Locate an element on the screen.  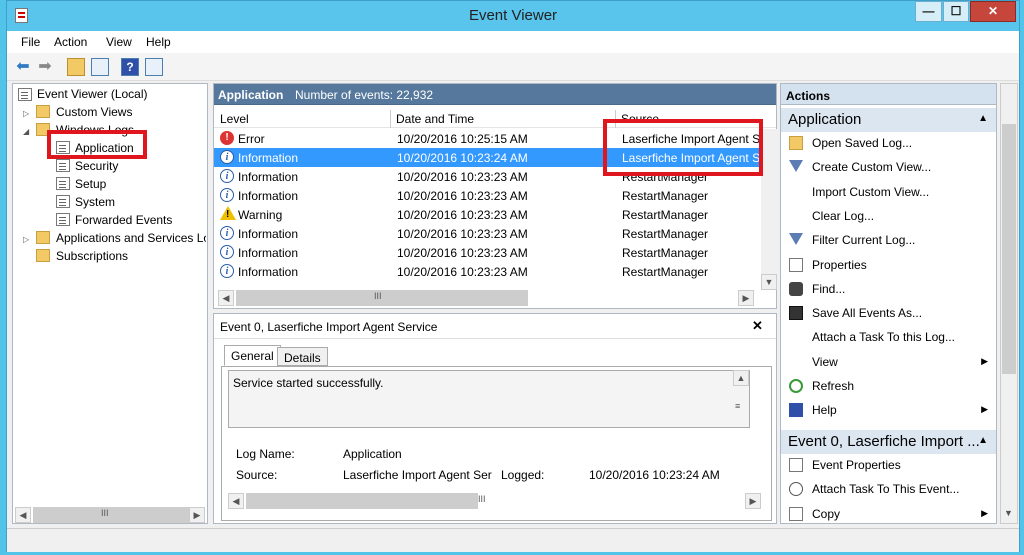
title-bar: Event Viewer — ☐ ✕ is located at coordinates (513, 16).